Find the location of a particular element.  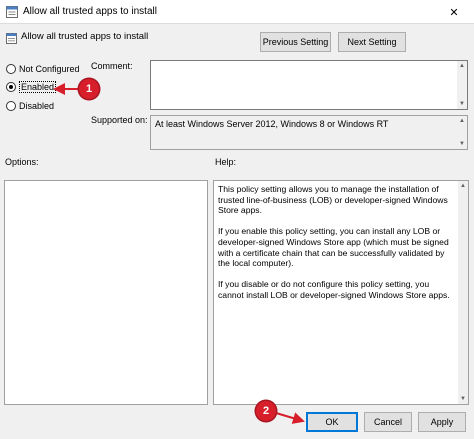

annotation-badge-2: 2 is located at coordinates (266, 411).